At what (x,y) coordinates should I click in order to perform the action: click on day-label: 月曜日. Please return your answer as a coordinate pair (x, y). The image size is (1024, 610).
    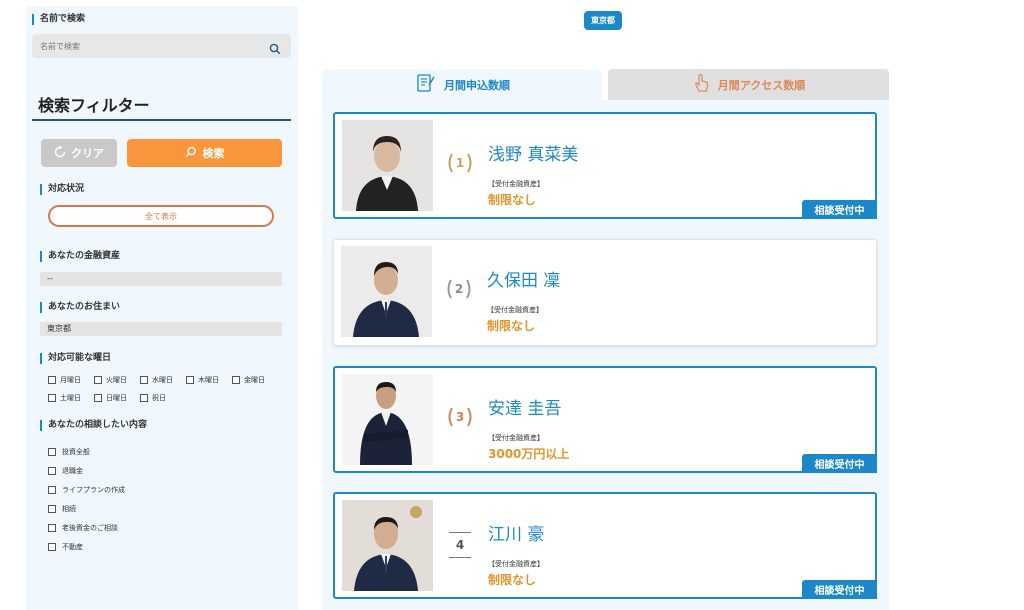
    Looking at the image, I should click on (70, 380).